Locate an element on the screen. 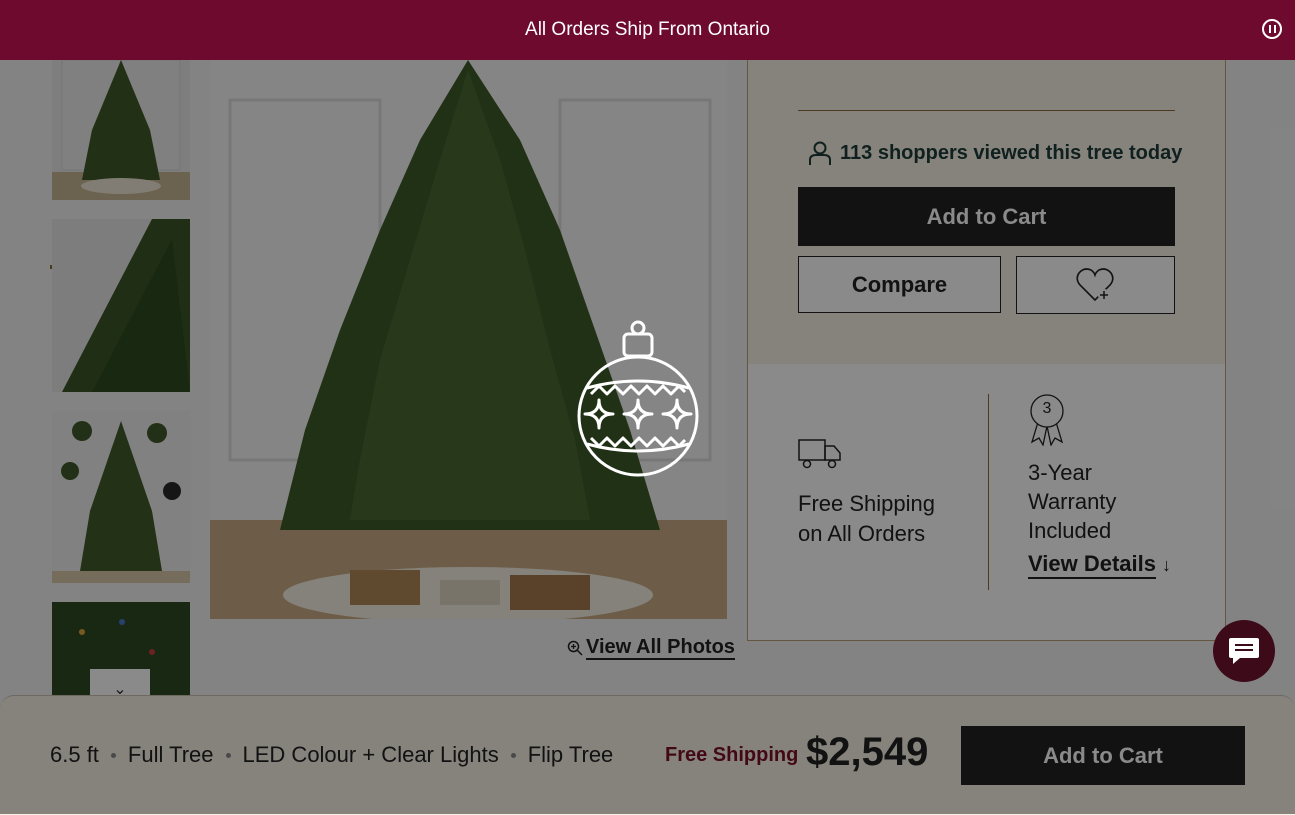 Image resolution: width=1295 pixels, height=815 pixels. pause-icon is located at coordinates (1272, 29).